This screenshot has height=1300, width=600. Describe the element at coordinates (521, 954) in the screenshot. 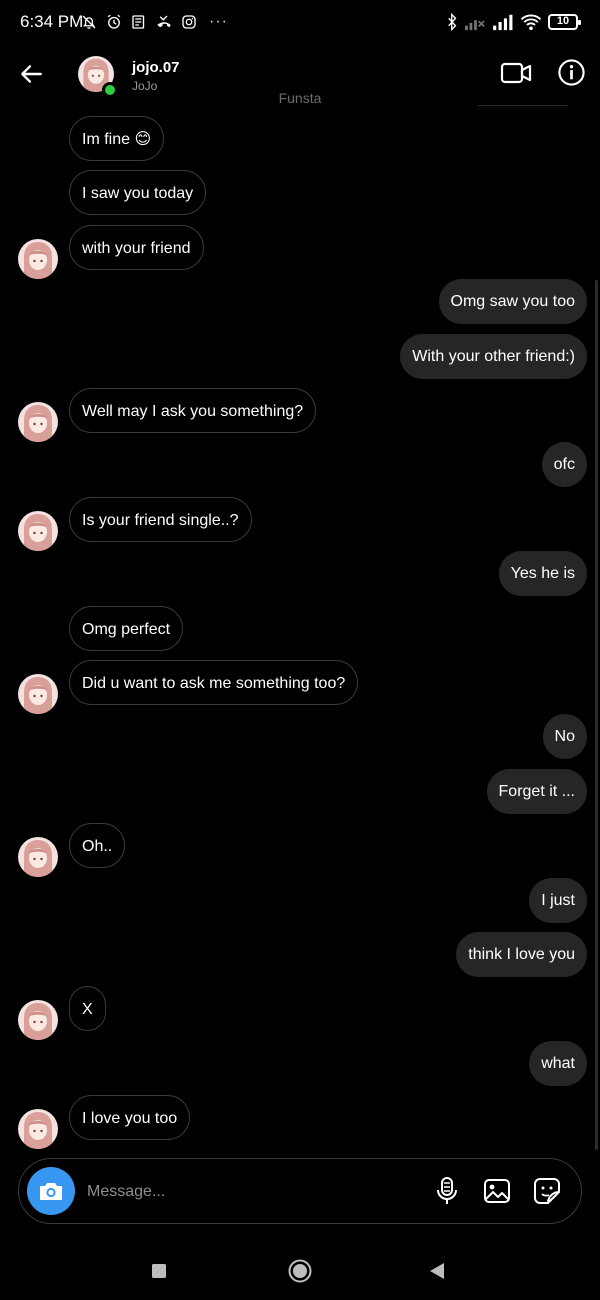

I see `sent-message-bubble: think I love you` at that location.